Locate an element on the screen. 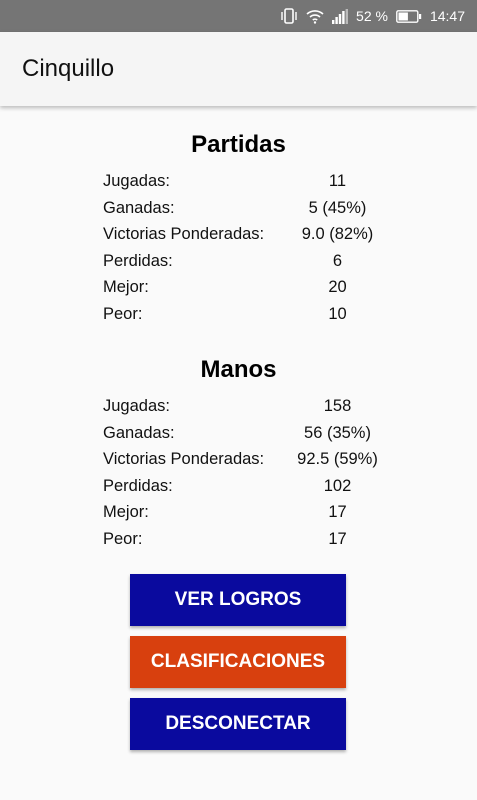 The height and width of the screenshot is (800, 477). stat-row: Ganadas: 56 (35%) is located at coordinates (253, 433).